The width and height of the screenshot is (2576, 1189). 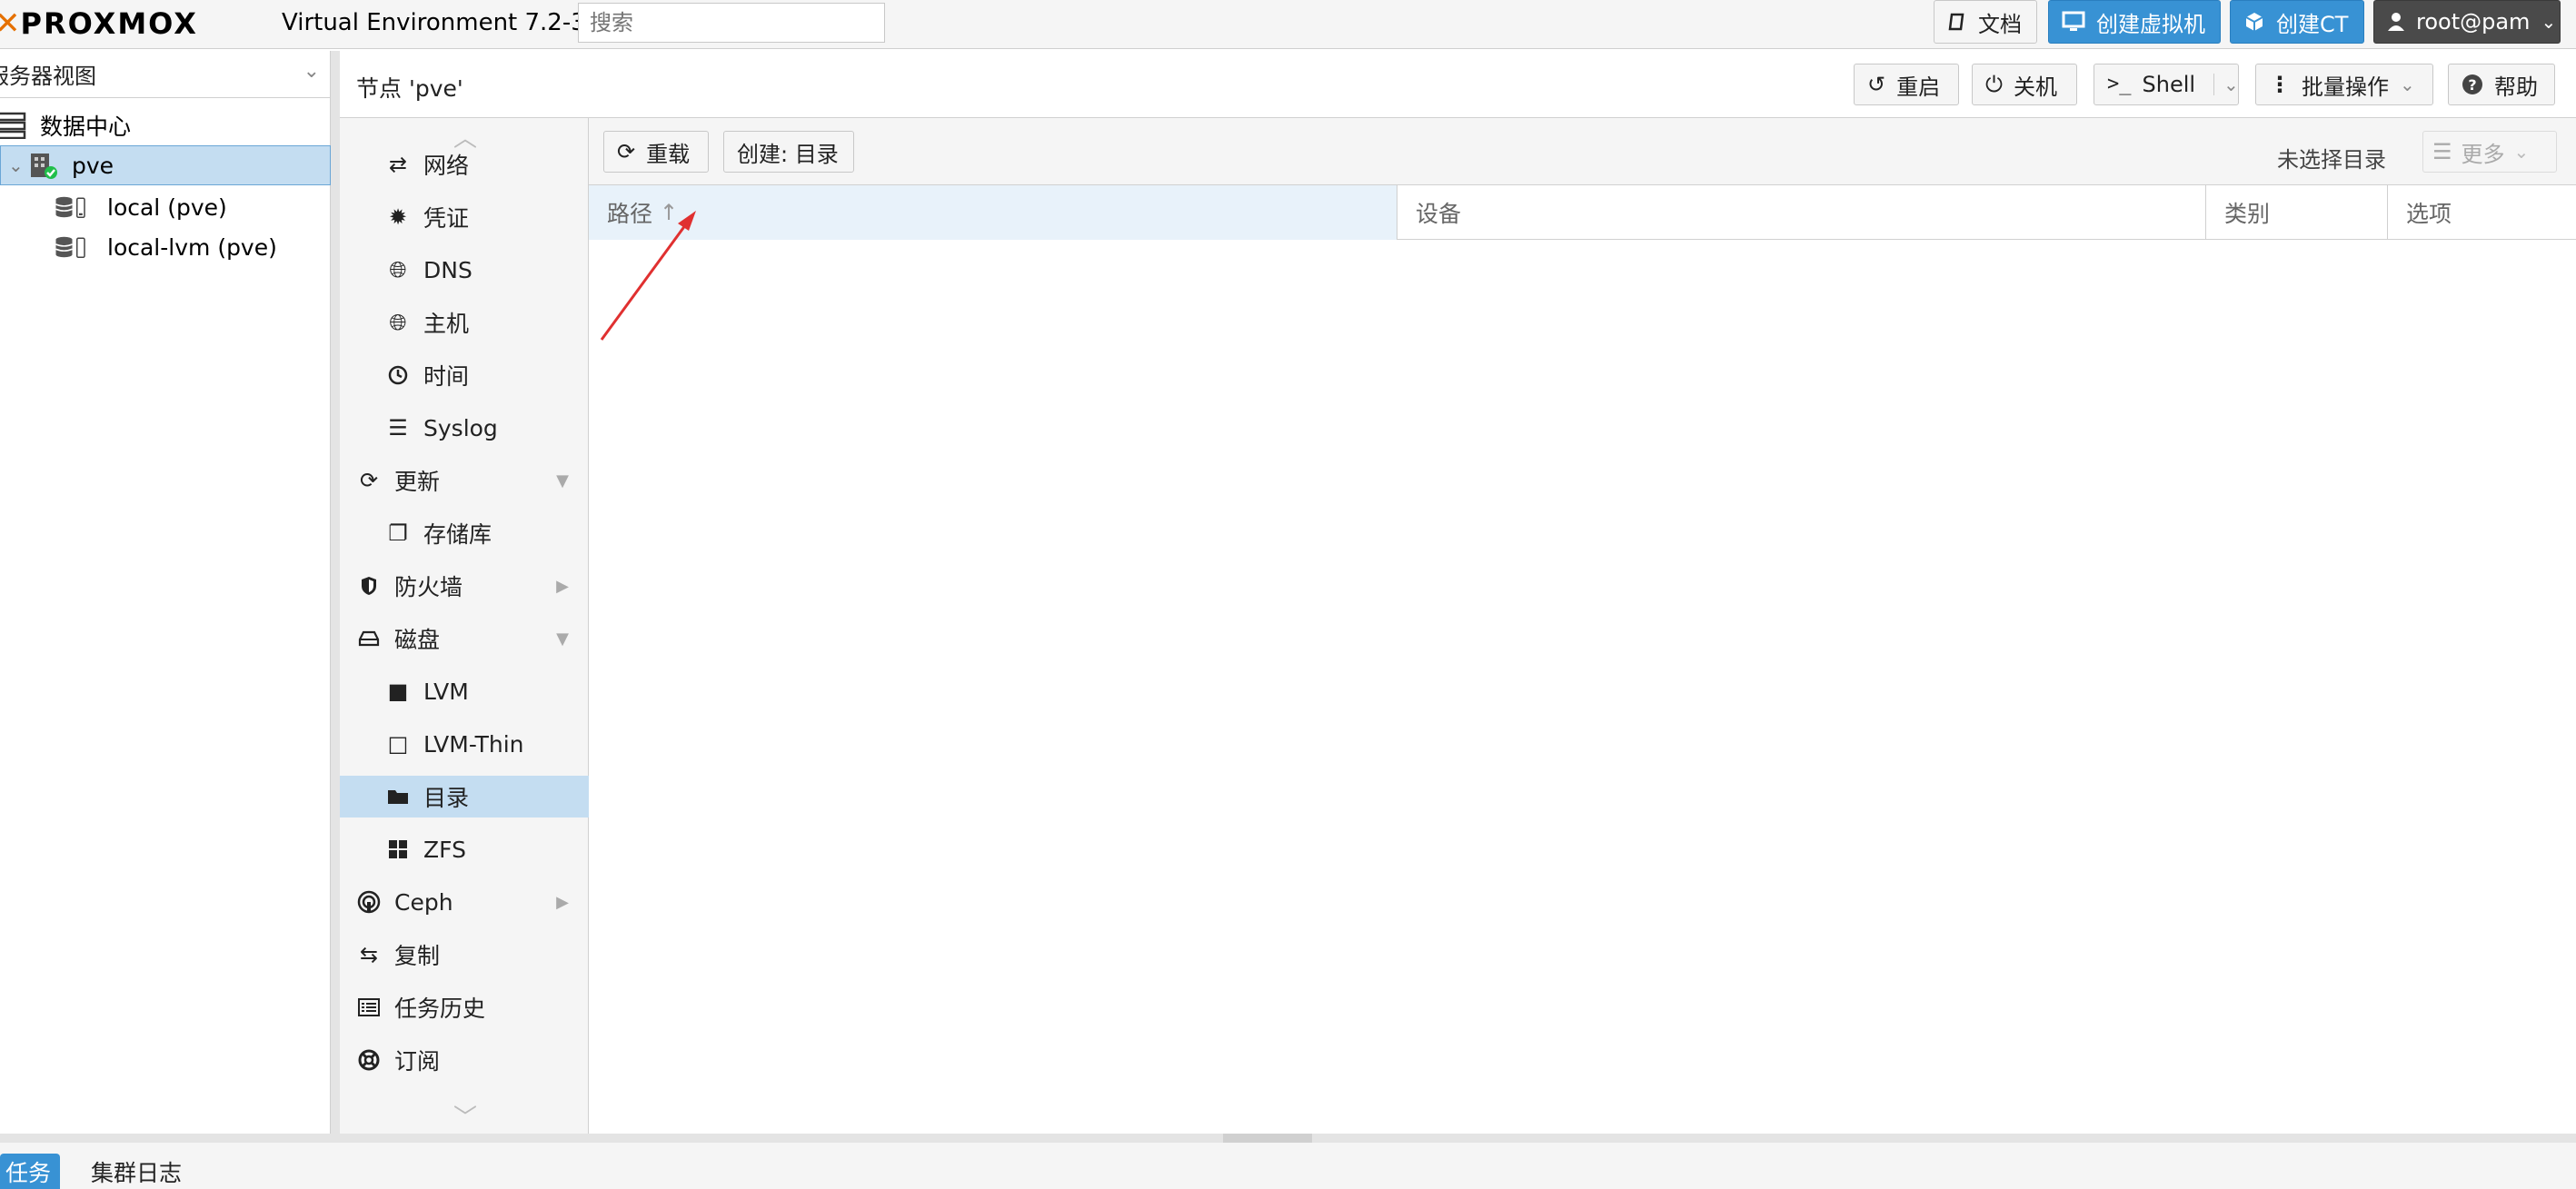 I want to click on help-label: 帮助, so click(x=2516, y=87).